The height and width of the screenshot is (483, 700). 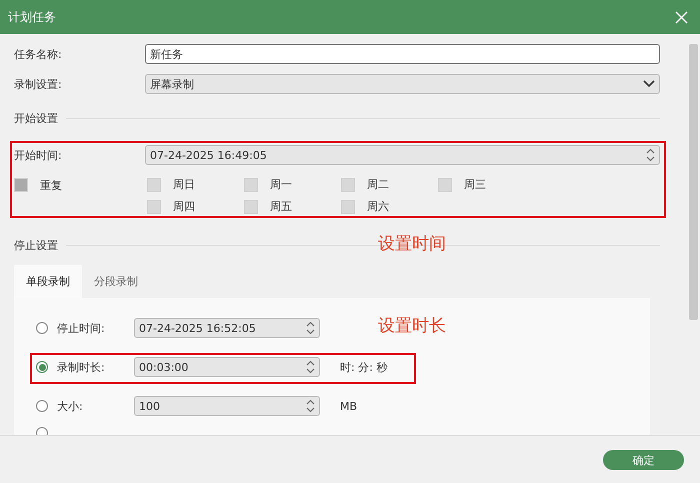 I want to click on option-label: 录制时长:, so click(x=81, y=367).